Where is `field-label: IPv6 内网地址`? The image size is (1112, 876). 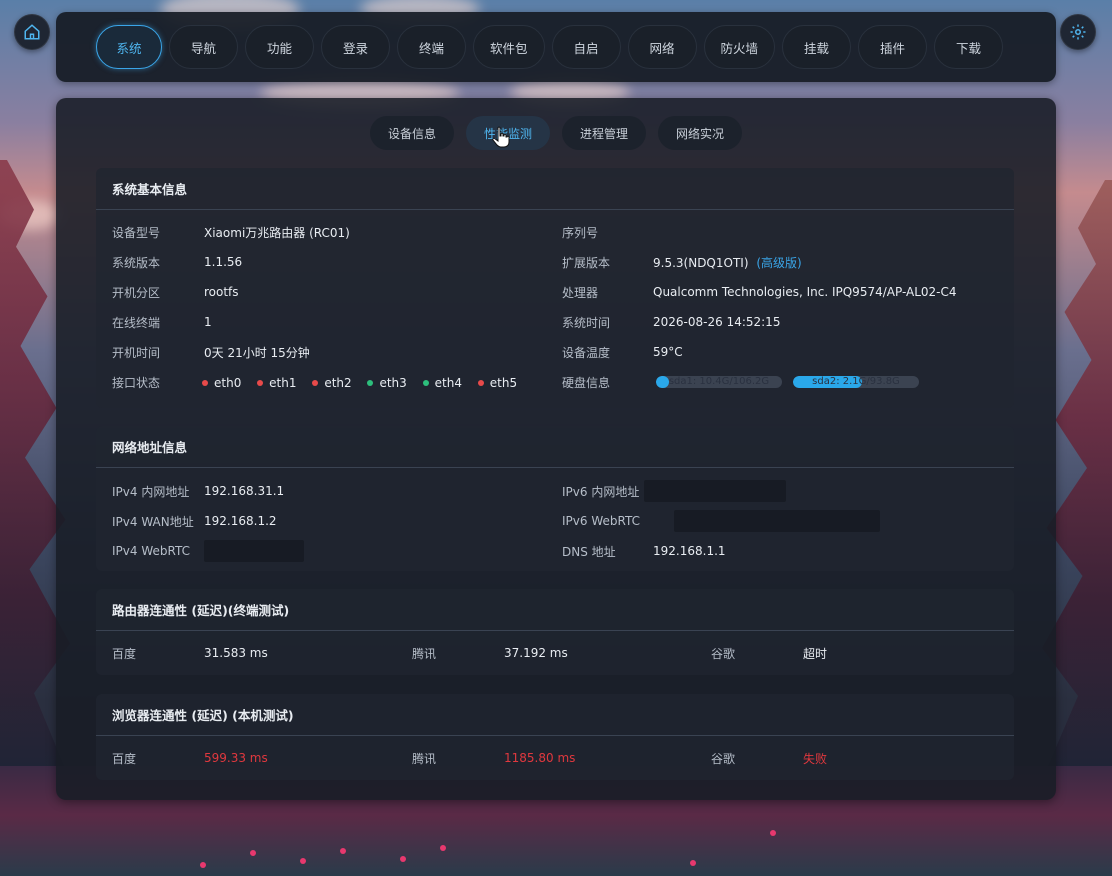 field-label: IPv6 内网地址 is located at coordinates (601, 491).